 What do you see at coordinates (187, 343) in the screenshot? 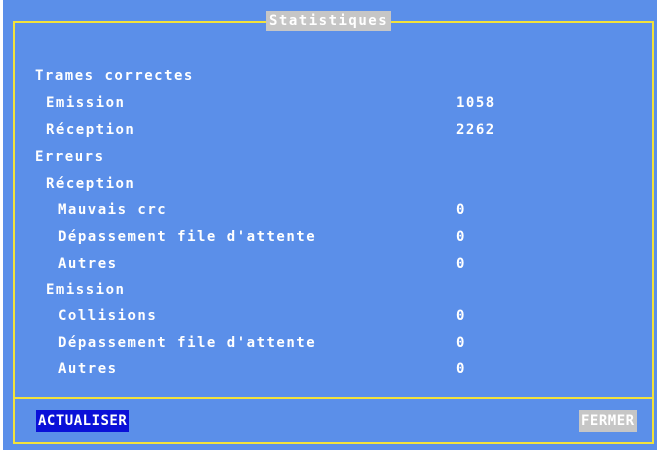
I see `emission-depassement-label: Dépassement file d'attente` at bounding box center [187, 343].